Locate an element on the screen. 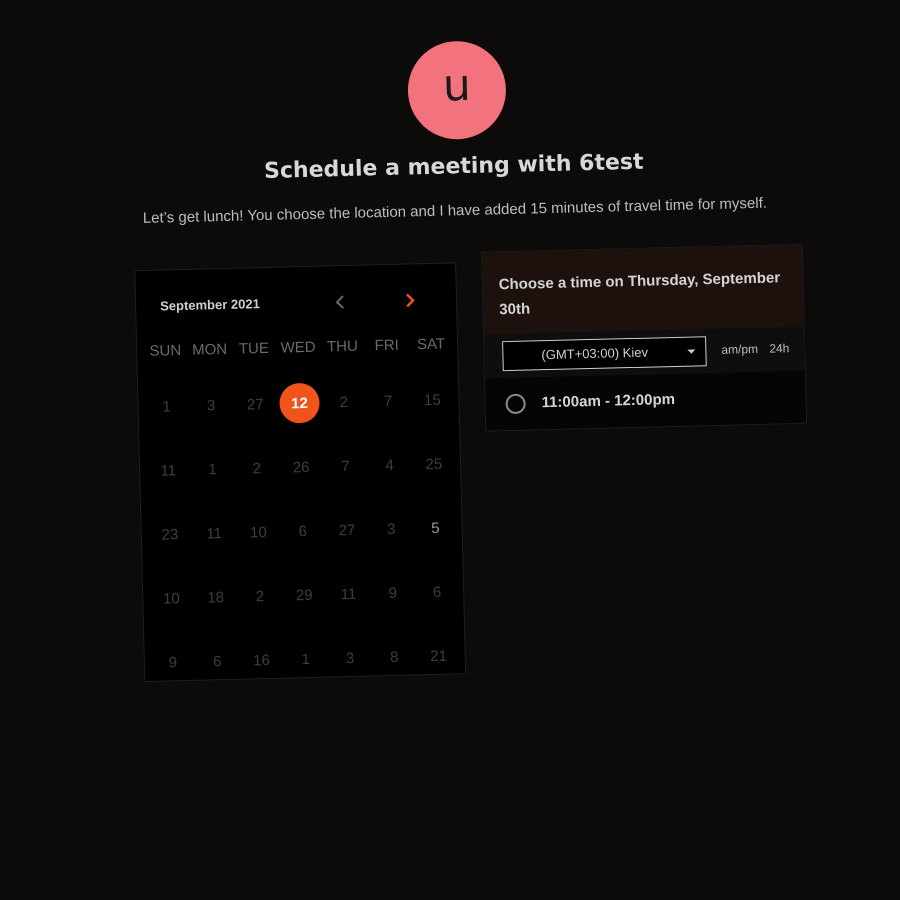 This screenshot has height=900, width=900. day-number: 16 is located at coordinates (261, 660).